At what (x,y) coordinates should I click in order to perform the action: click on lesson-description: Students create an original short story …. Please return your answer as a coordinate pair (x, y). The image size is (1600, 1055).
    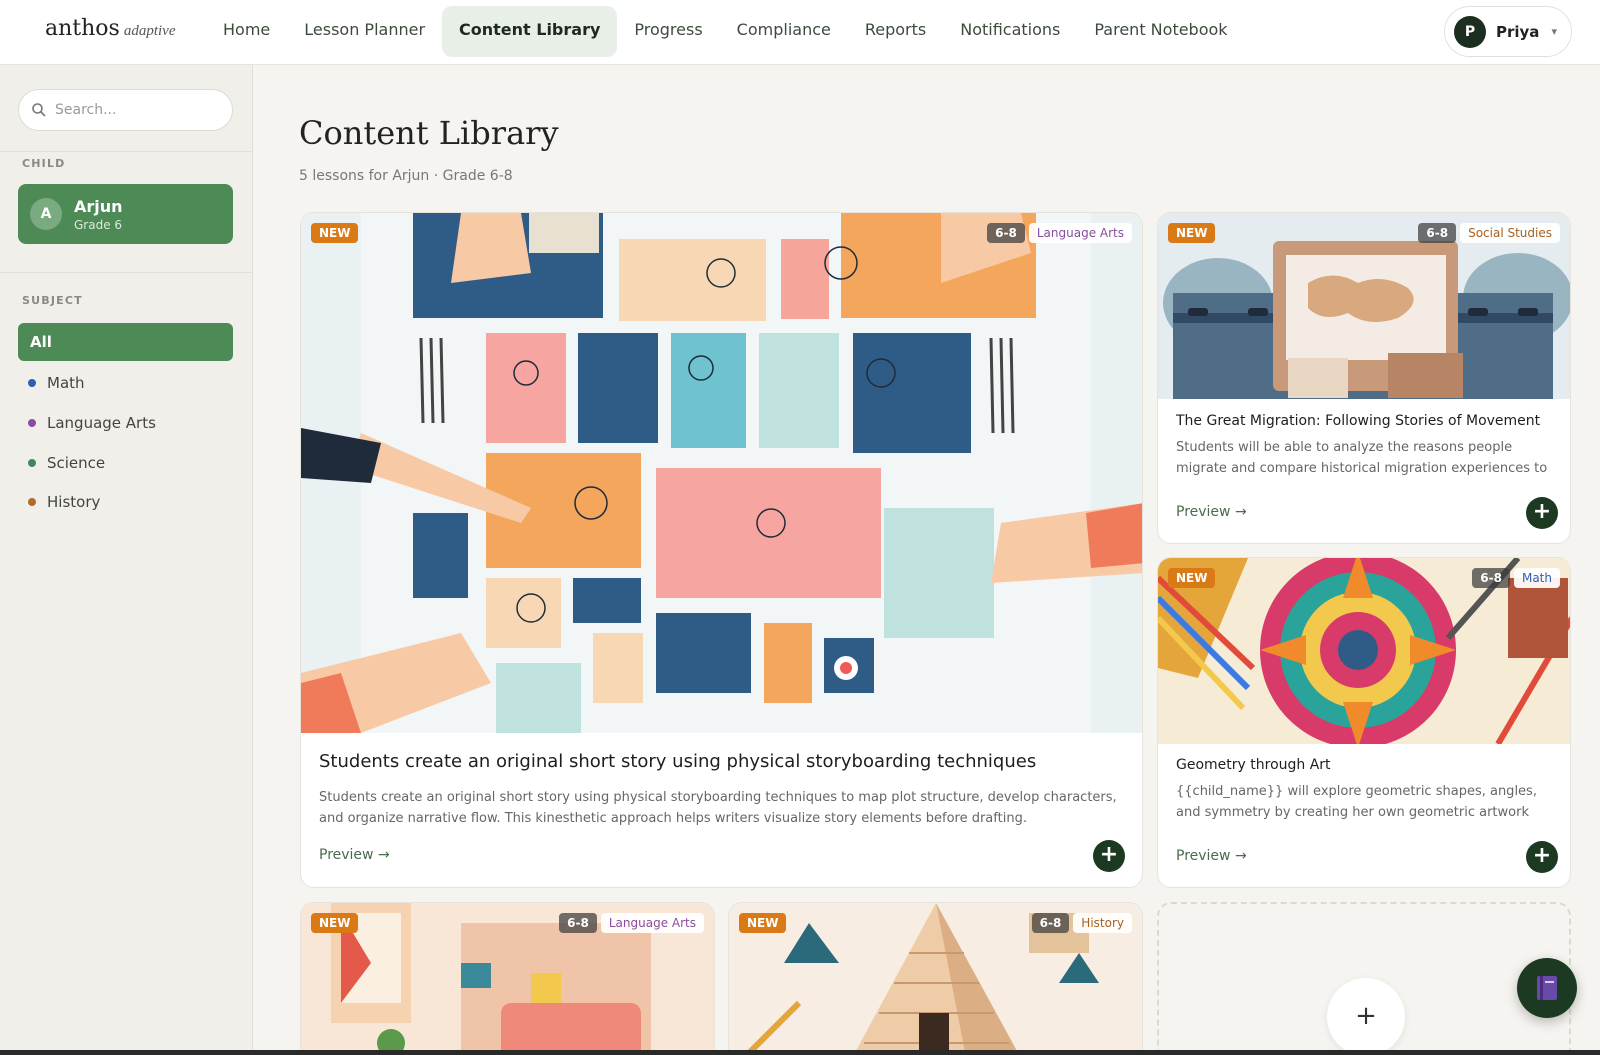
    Looking at the image, I should click on (718, 808).